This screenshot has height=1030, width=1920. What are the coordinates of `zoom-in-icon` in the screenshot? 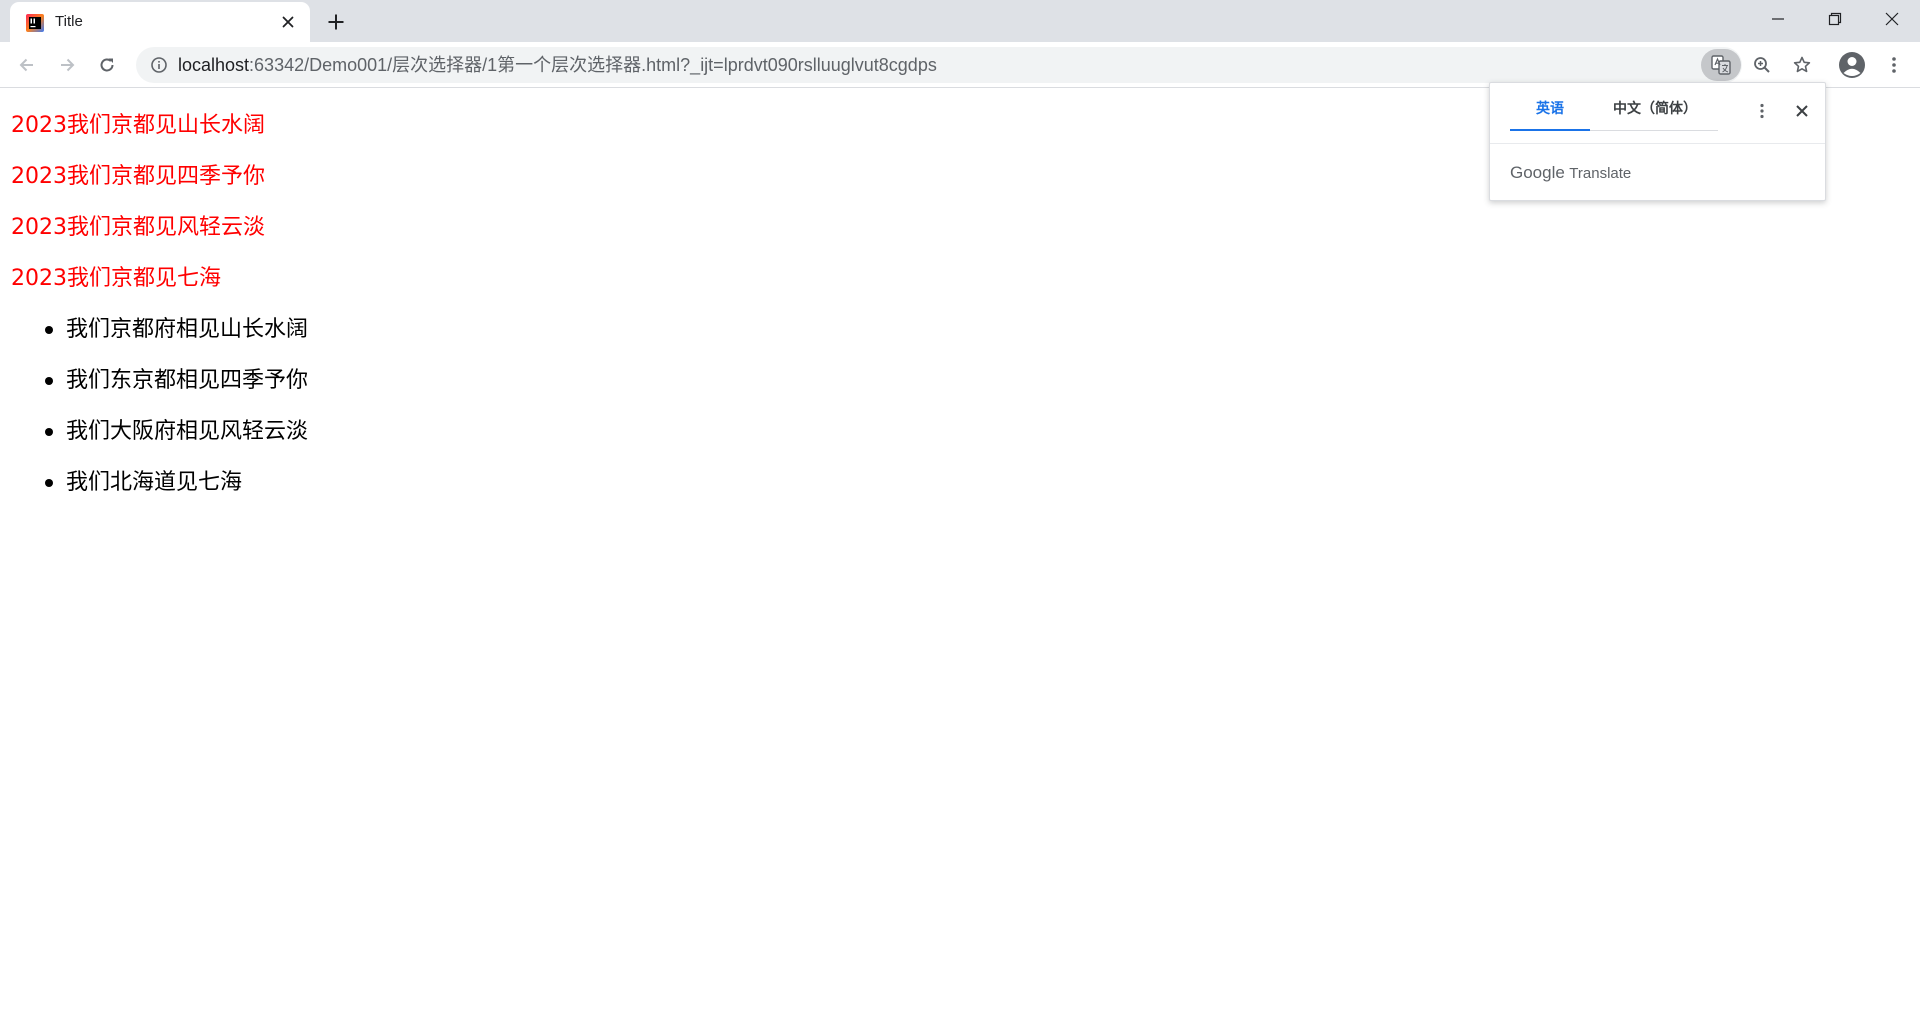 It's located at (1762, 65).